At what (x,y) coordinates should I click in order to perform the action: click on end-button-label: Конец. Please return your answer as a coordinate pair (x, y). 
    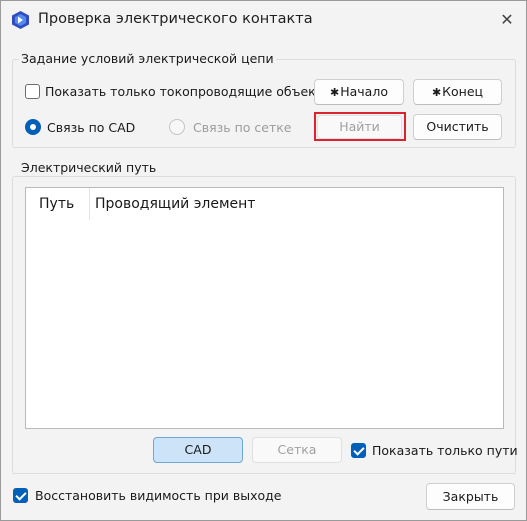
    Looking at the image, I should click on (463, 91).